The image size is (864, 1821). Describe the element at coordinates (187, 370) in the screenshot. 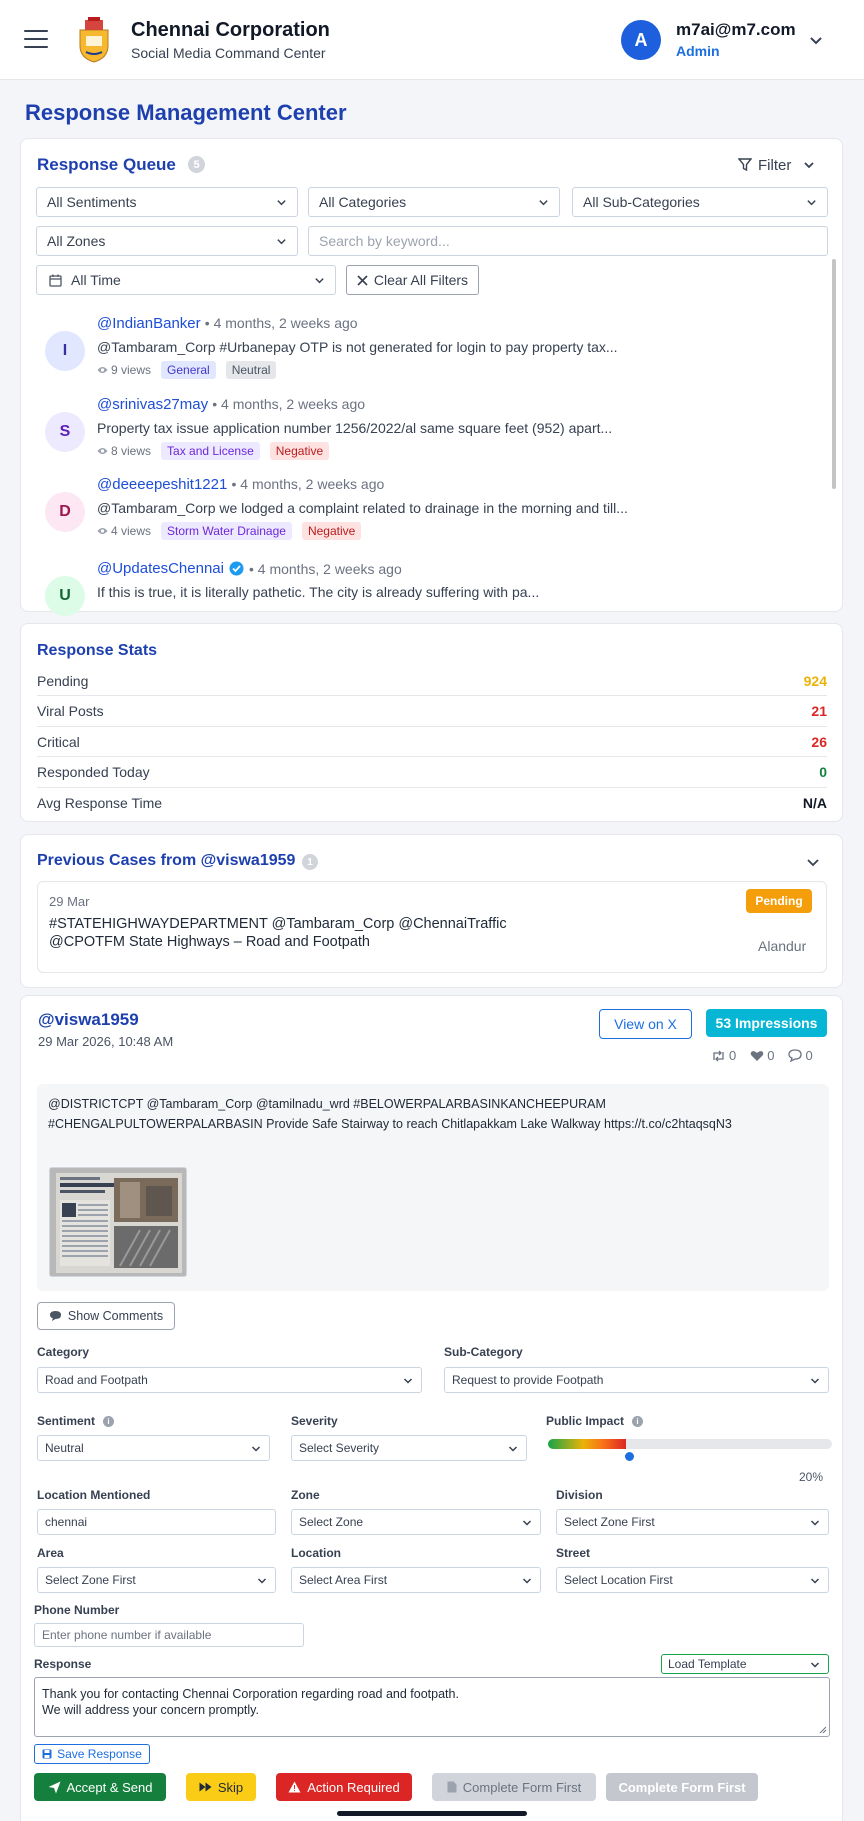

I see `queue-item-meta: 9 views General Neutral` at that location.